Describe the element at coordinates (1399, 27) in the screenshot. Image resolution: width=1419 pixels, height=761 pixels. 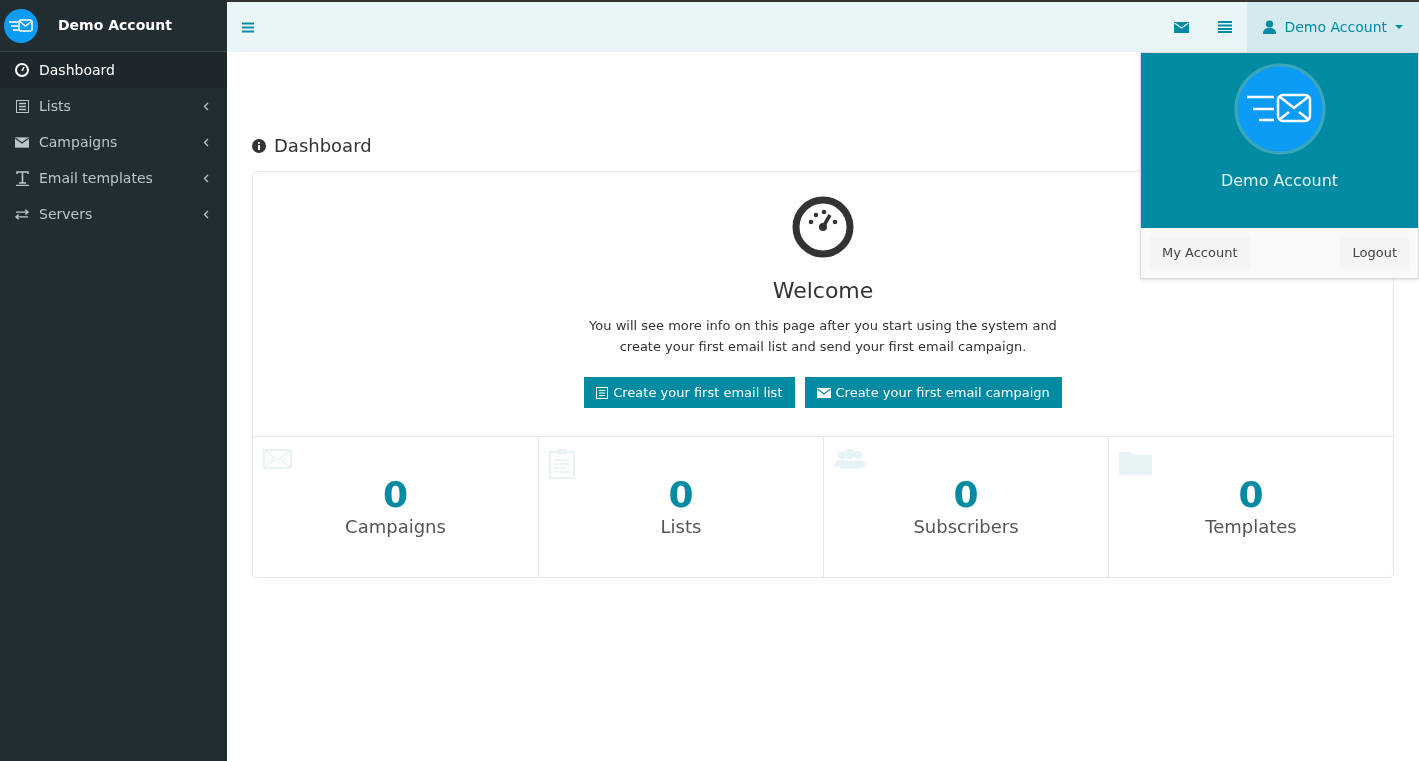
I see `caret-icon` at that location.